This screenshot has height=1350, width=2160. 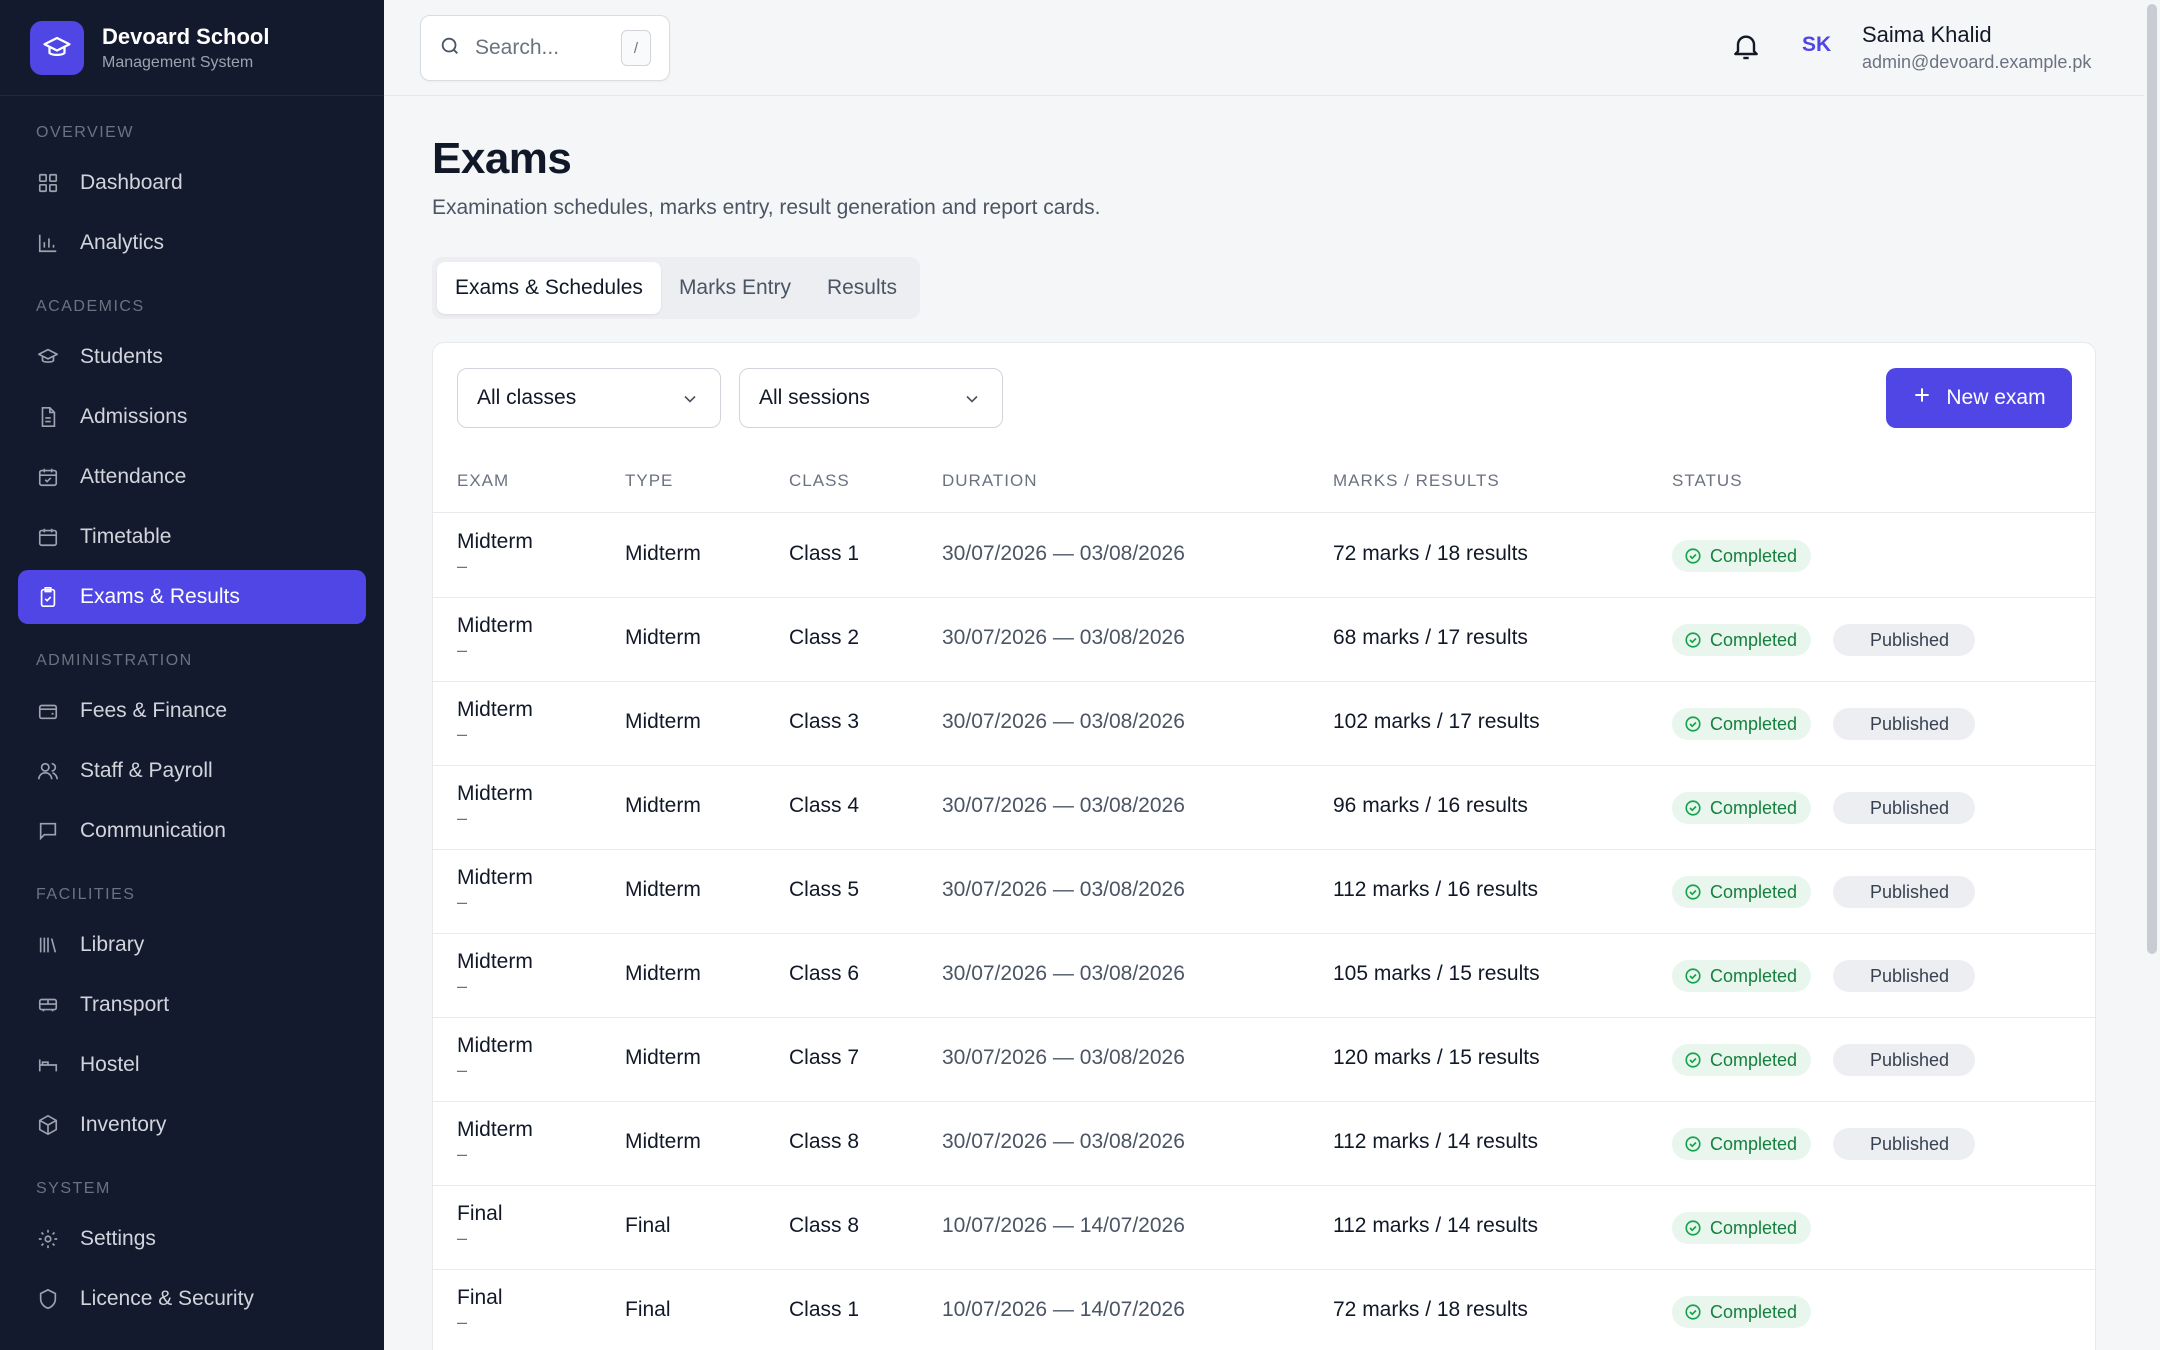 What do you see at coordinates (192, 1239) in the screenshot?
I see `sidebar-item-settings: Settings` at bounding box center [192, 1239].